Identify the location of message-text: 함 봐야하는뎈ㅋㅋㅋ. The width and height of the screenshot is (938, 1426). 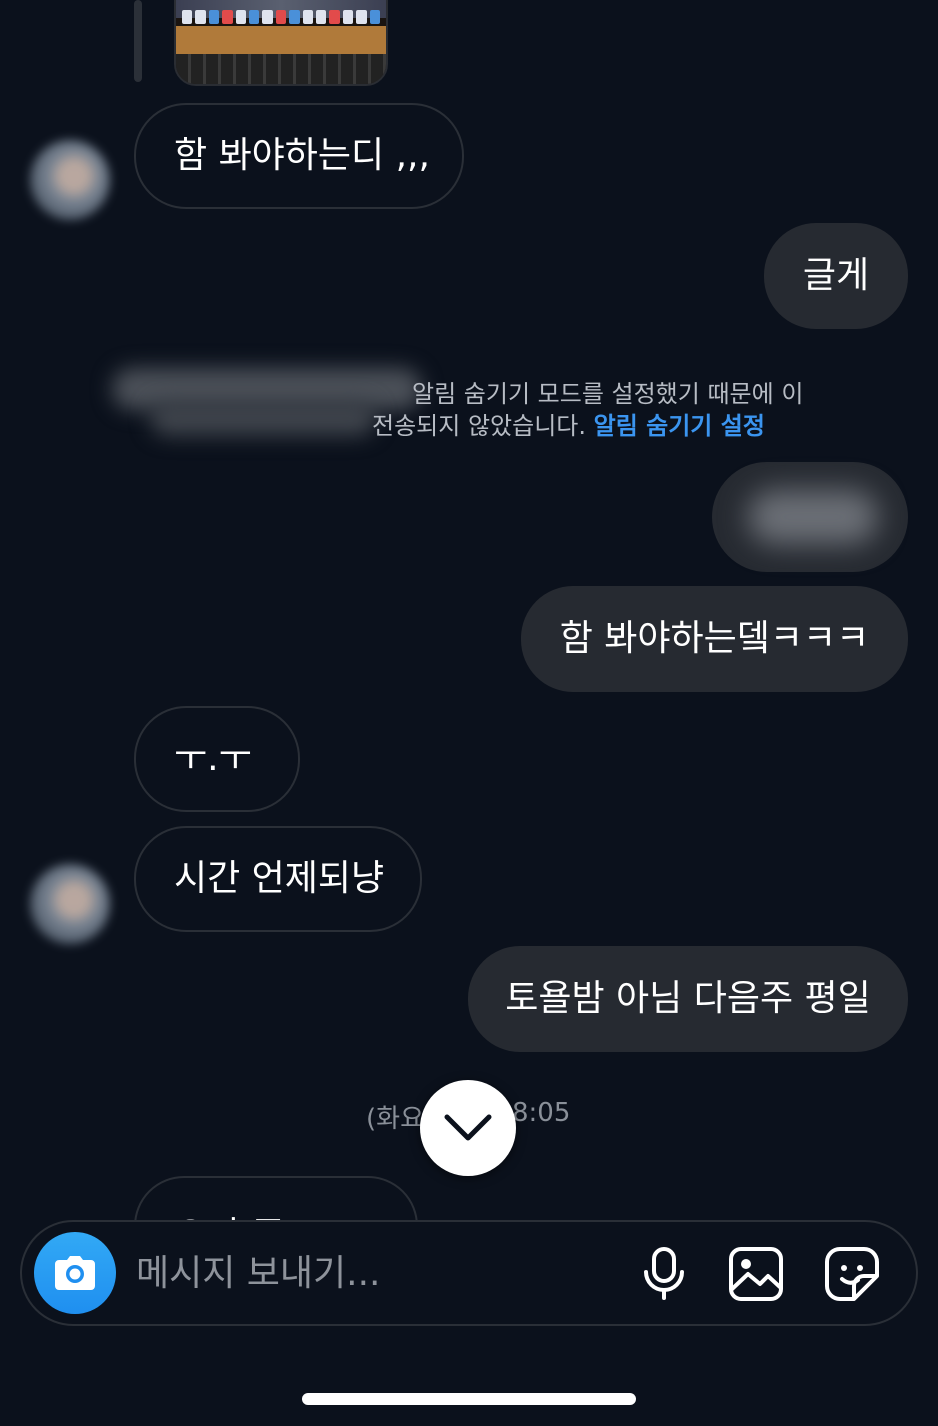
(714, 638).